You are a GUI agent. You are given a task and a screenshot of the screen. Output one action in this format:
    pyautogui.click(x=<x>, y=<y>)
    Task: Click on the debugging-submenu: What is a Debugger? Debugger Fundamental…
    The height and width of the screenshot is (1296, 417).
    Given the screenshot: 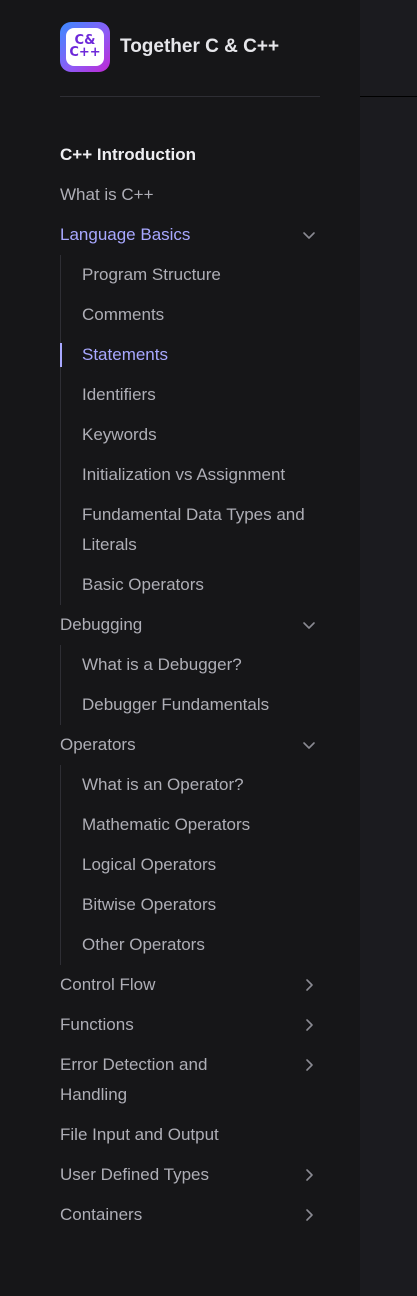 What is the action you would take?
    pyautogui.click(x=190, y=685)
    